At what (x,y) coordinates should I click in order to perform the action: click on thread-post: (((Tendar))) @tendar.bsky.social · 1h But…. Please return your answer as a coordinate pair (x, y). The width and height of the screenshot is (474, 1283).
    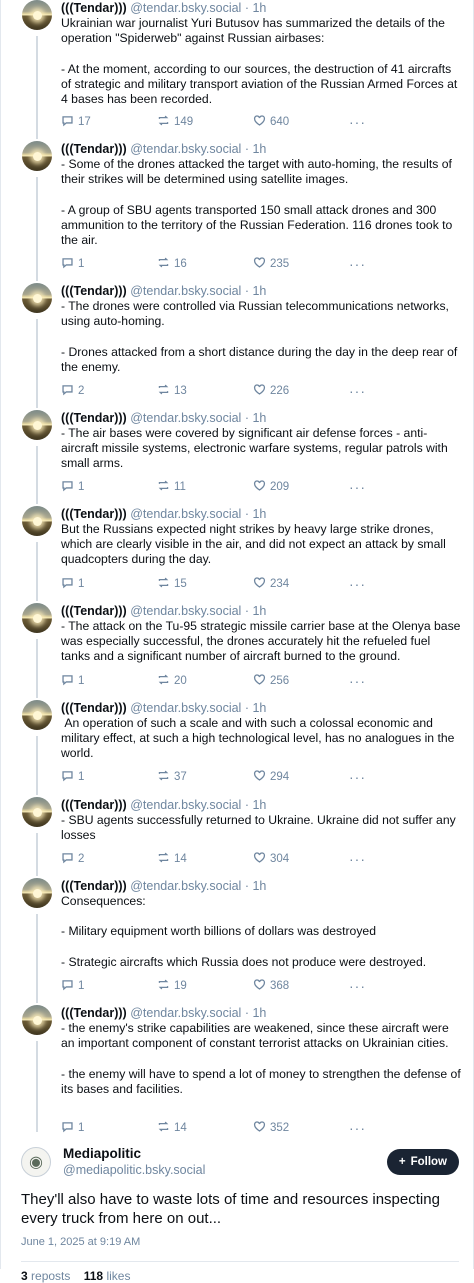
    Looking at the image, I should click on (237, 553).